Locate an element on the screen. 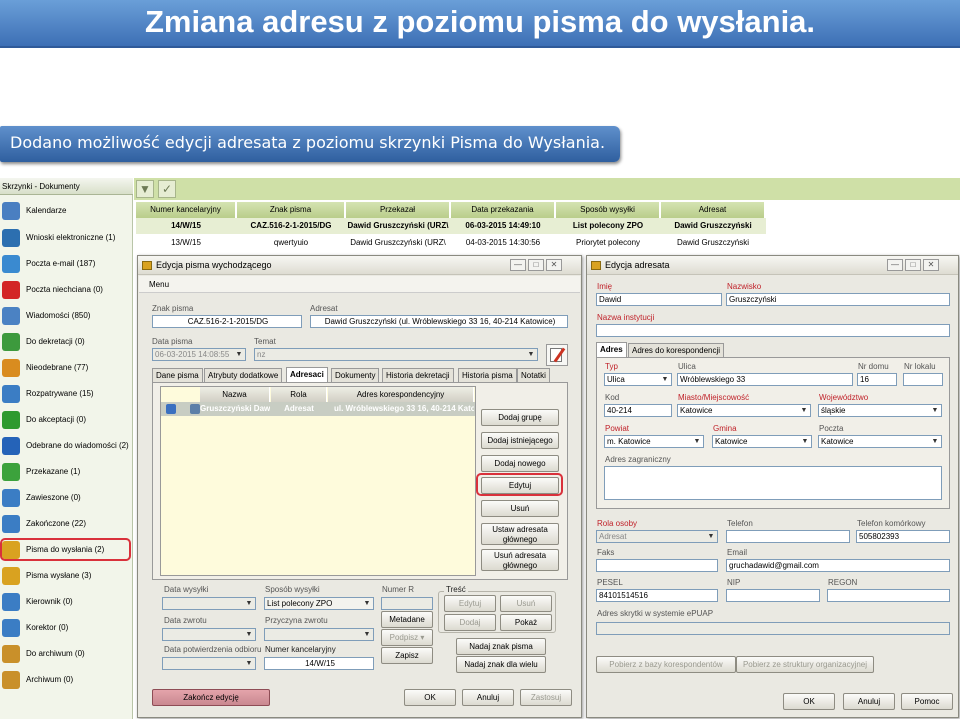  data-wysylki-field: ▼ is located at coordinates (209, 603).